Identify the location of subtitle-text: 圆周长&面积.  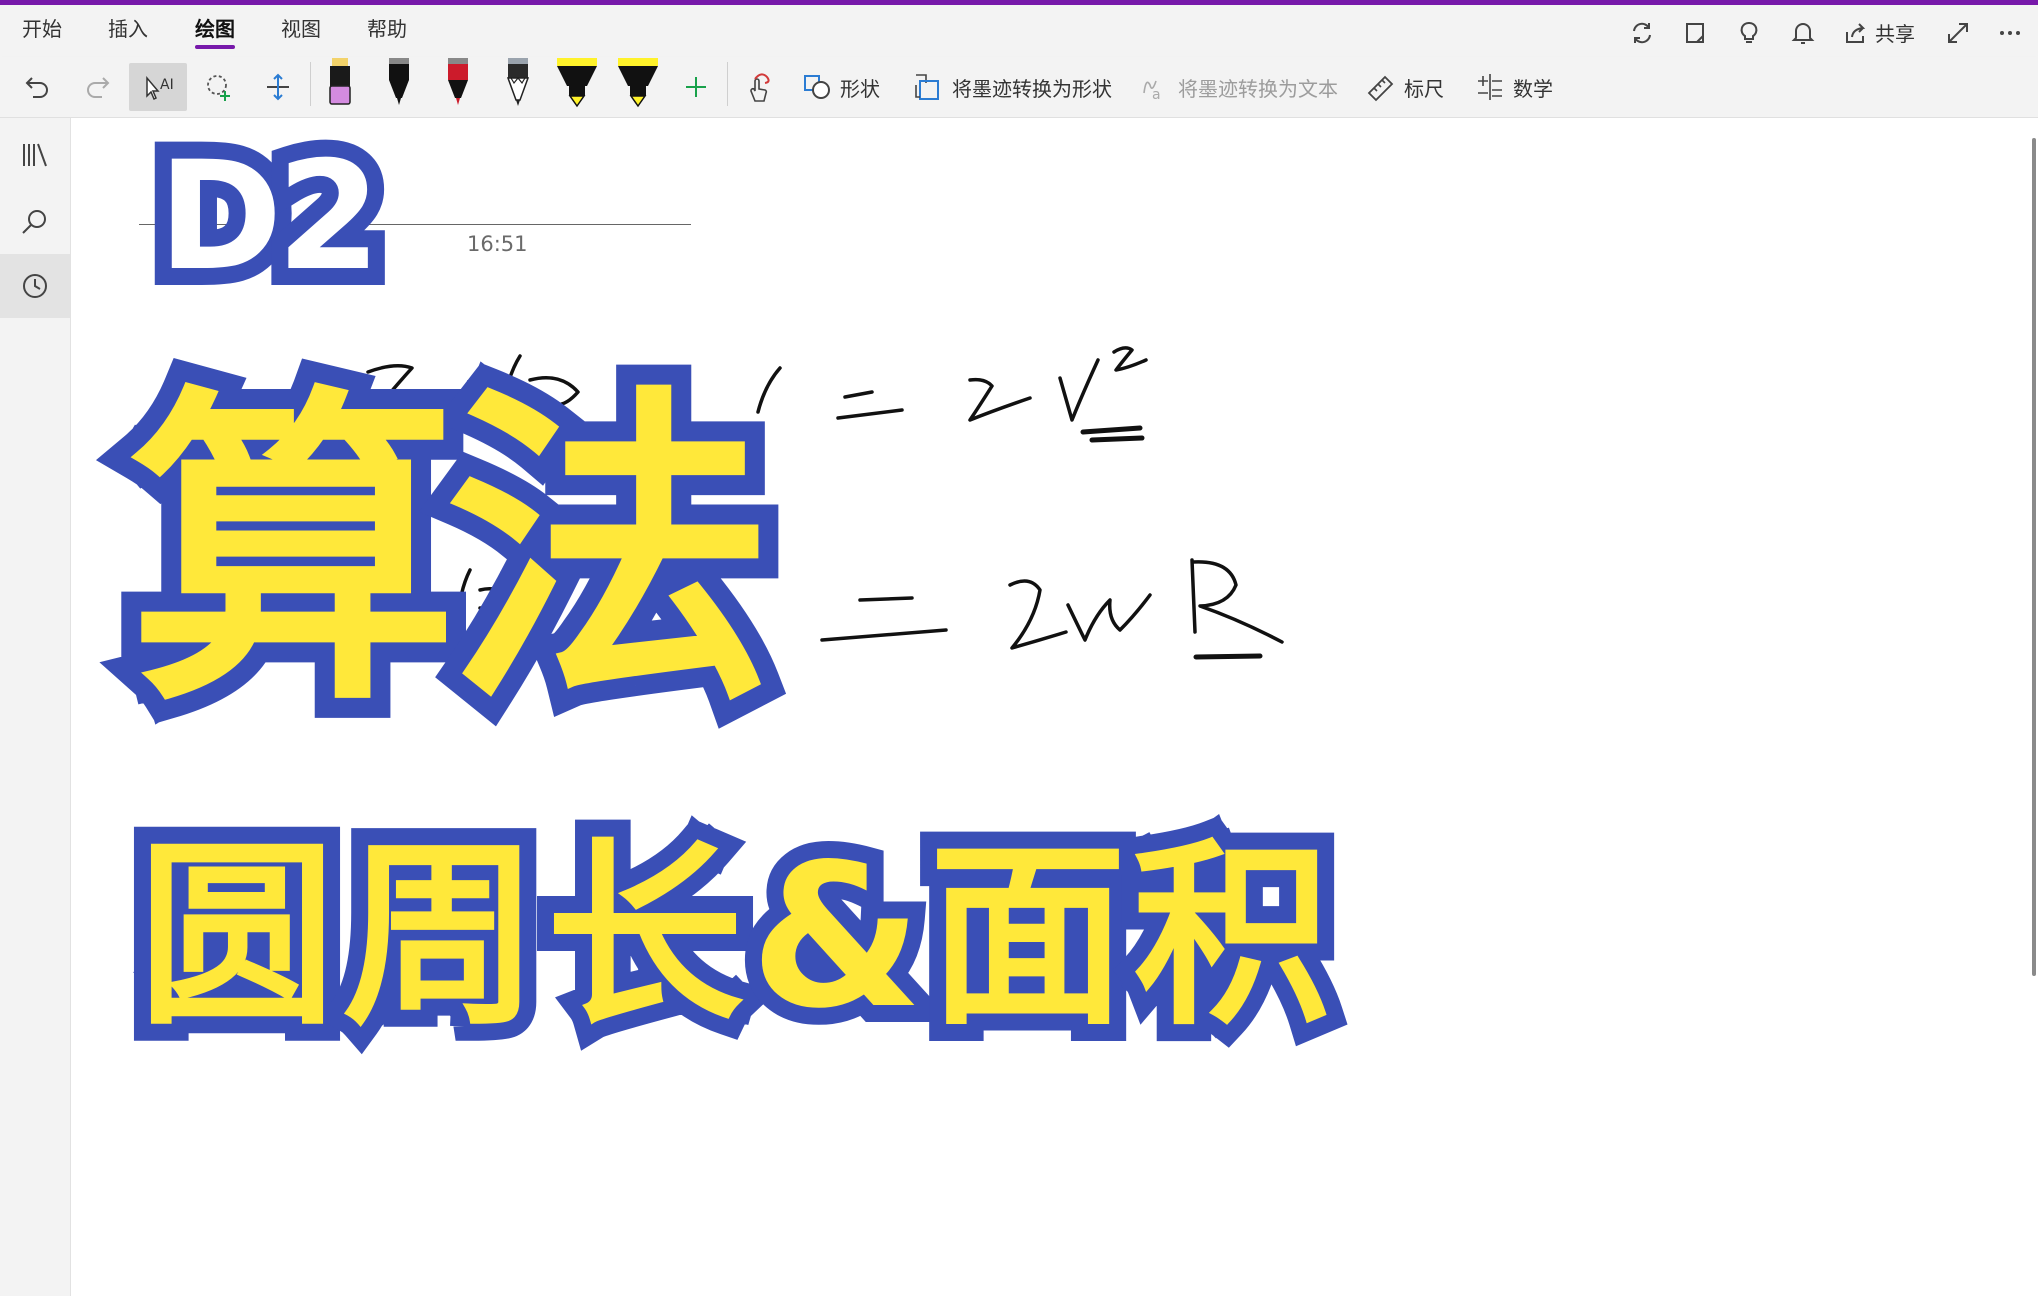
(734, 937).